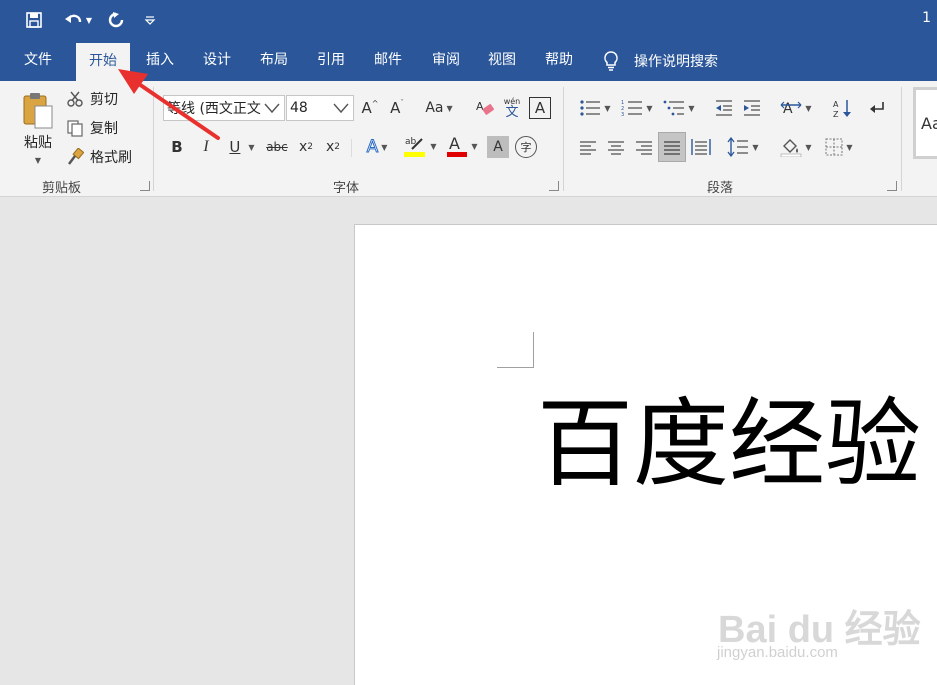 This screenshot has height=685, width=937. What do you see at coordinates (588, 147) in the screenshot?
I see `align-left-button` at bounding box center [588, 147].